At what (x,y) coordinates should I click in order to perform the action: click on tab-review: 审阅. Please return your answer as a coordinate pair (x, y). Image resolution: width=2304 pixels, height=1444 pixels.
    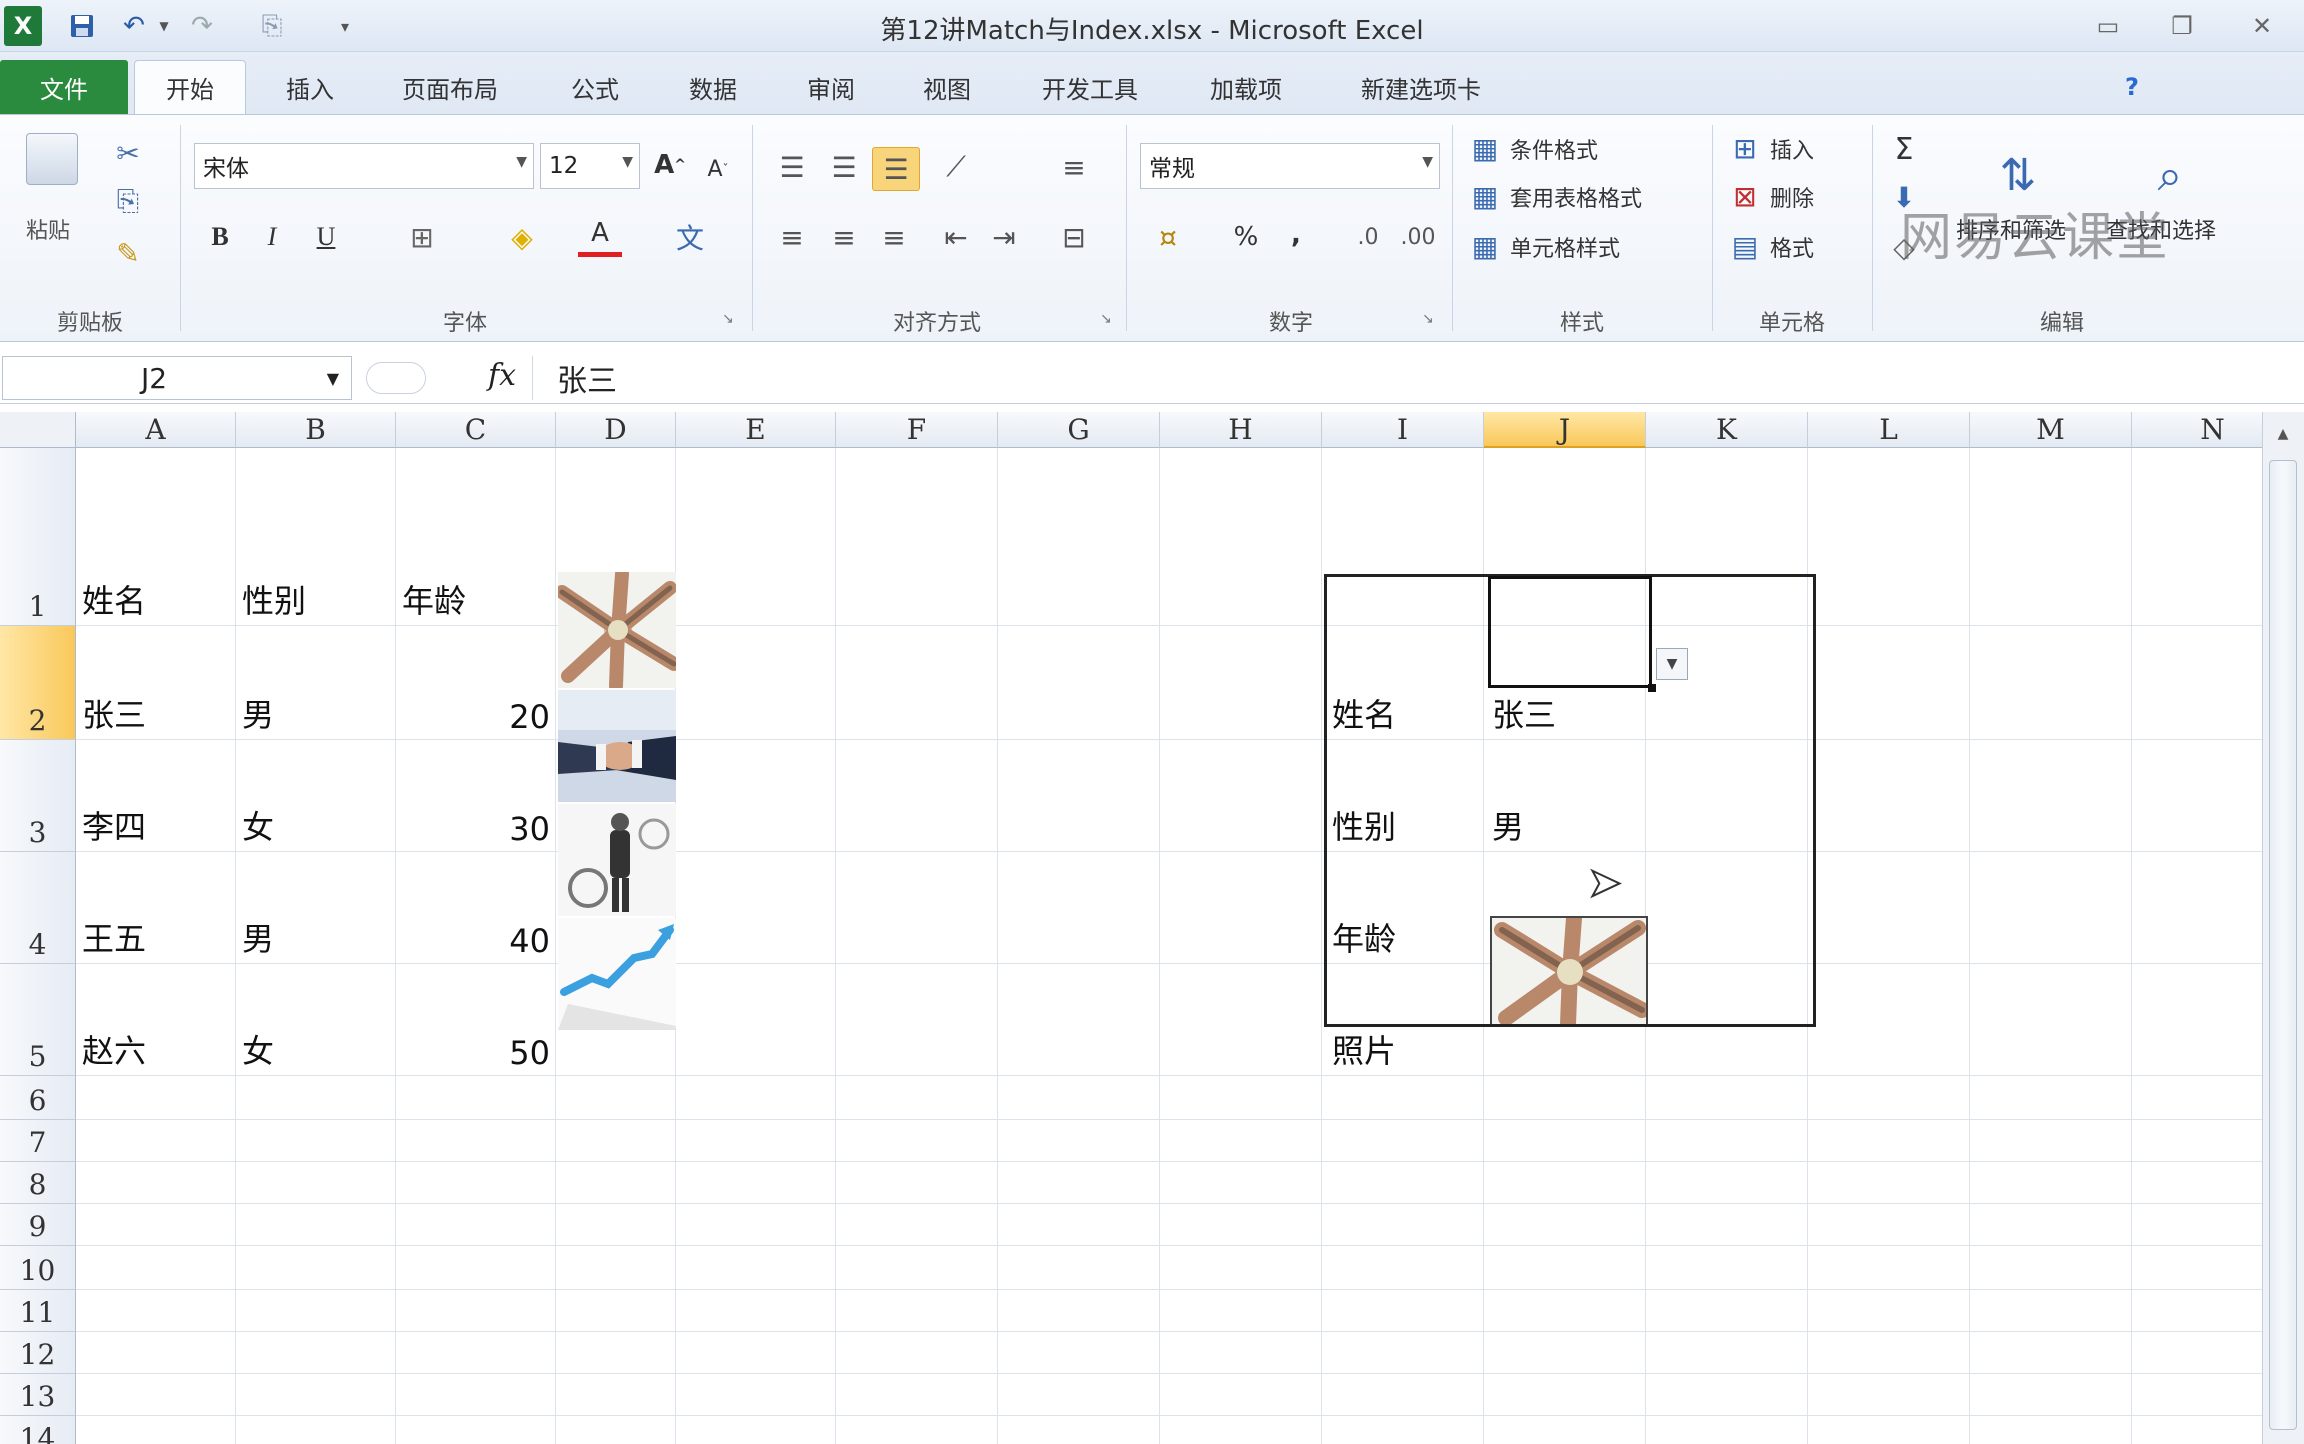
    Looking at the image, I should click on (831, 87).